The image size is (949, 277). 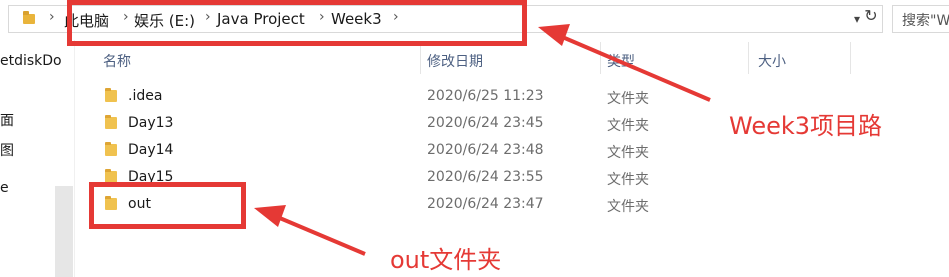 What do you see at coordinates (806, 126) in the screenshot?
I see `annotation-path-label: Week3项目路` at bounding box center [806, 126].